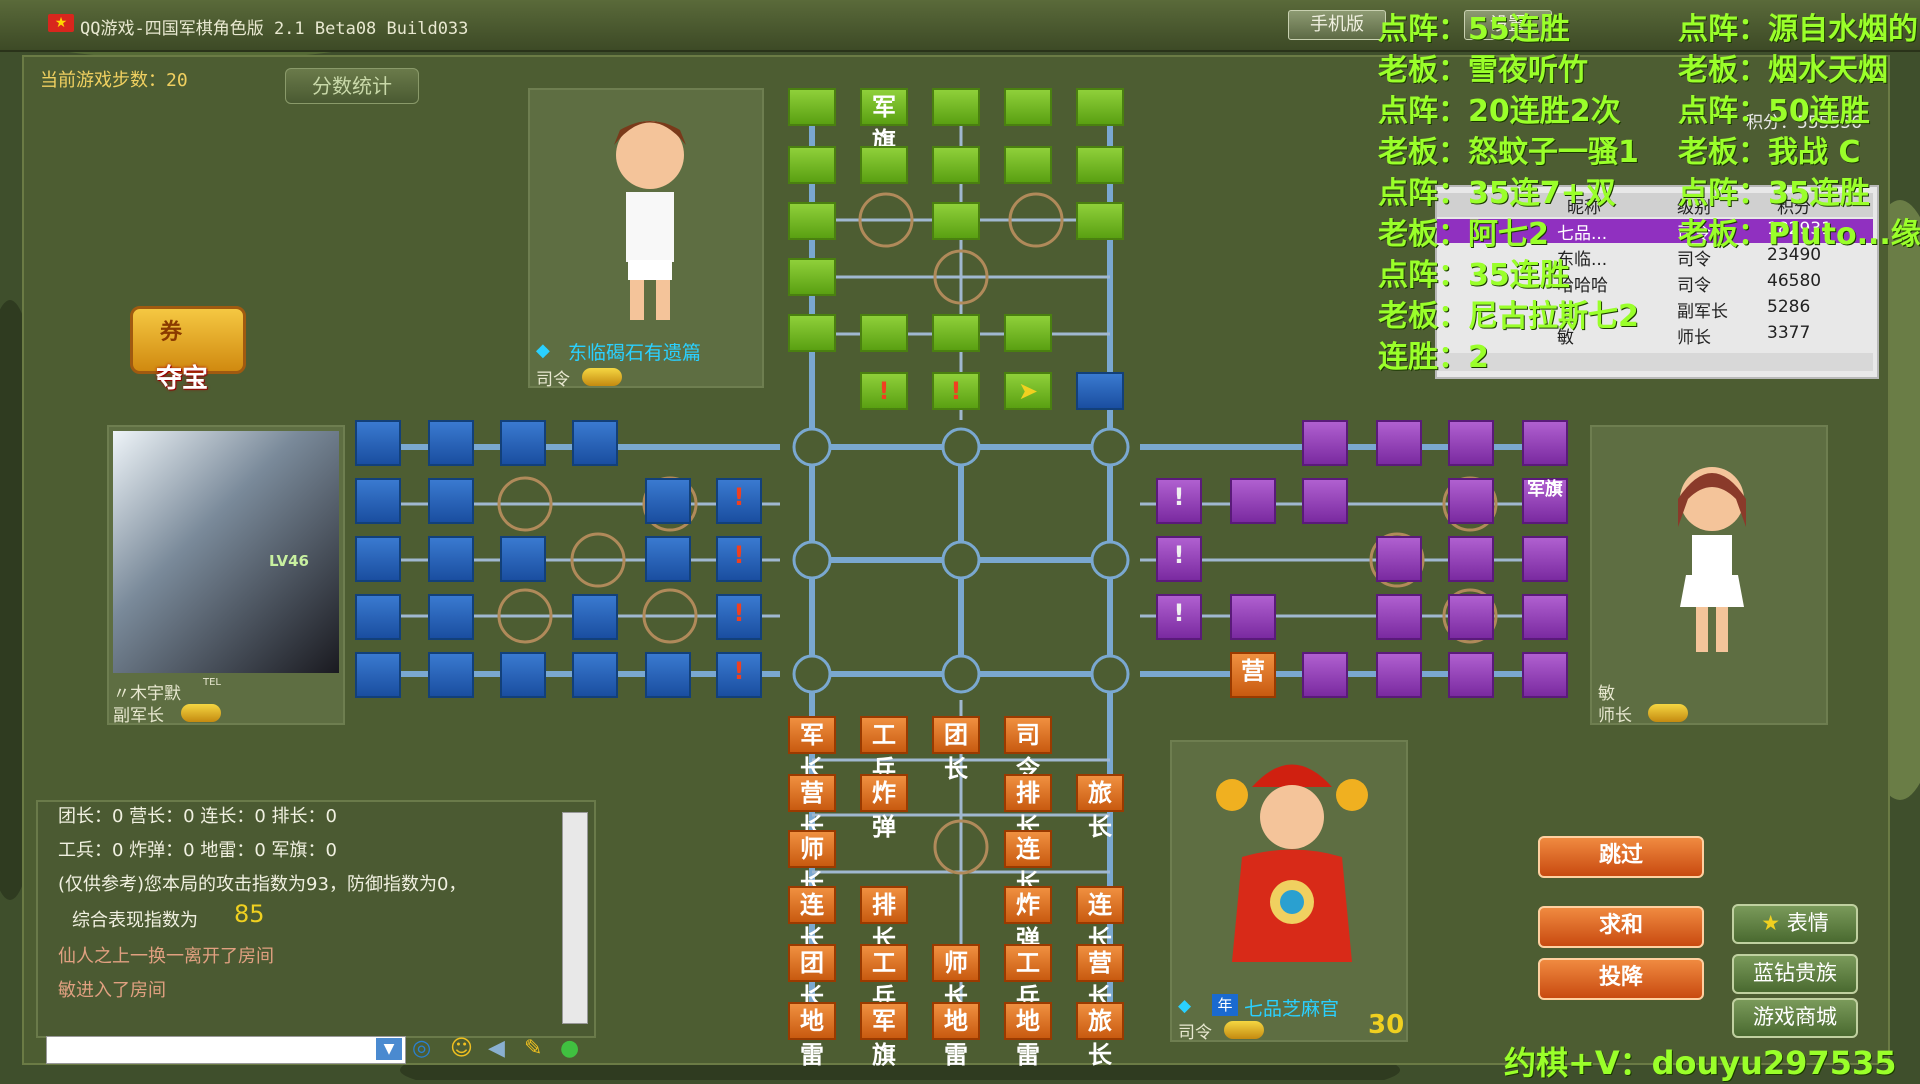 The width and height of the screenshot is (1920, 1084). What do you see at coordinates (1795, 924) in the screenshot?
I see `emotion-button: ★ 表情` at bounding box center [1795, 924].